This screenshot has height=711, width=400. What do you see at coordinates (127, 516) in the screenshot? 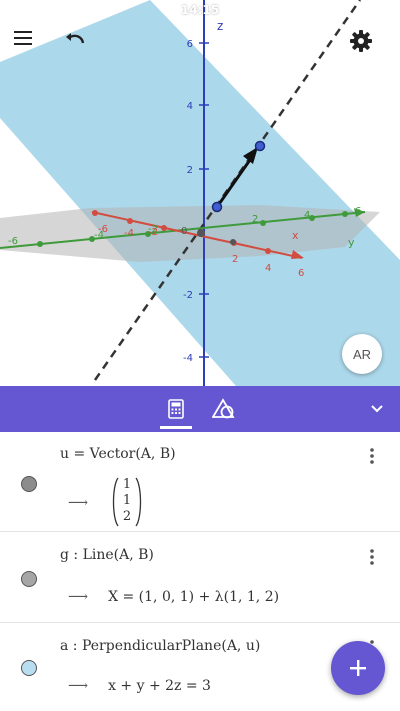
I see `vector-component-z: 2` at bounding box center [127, 516].